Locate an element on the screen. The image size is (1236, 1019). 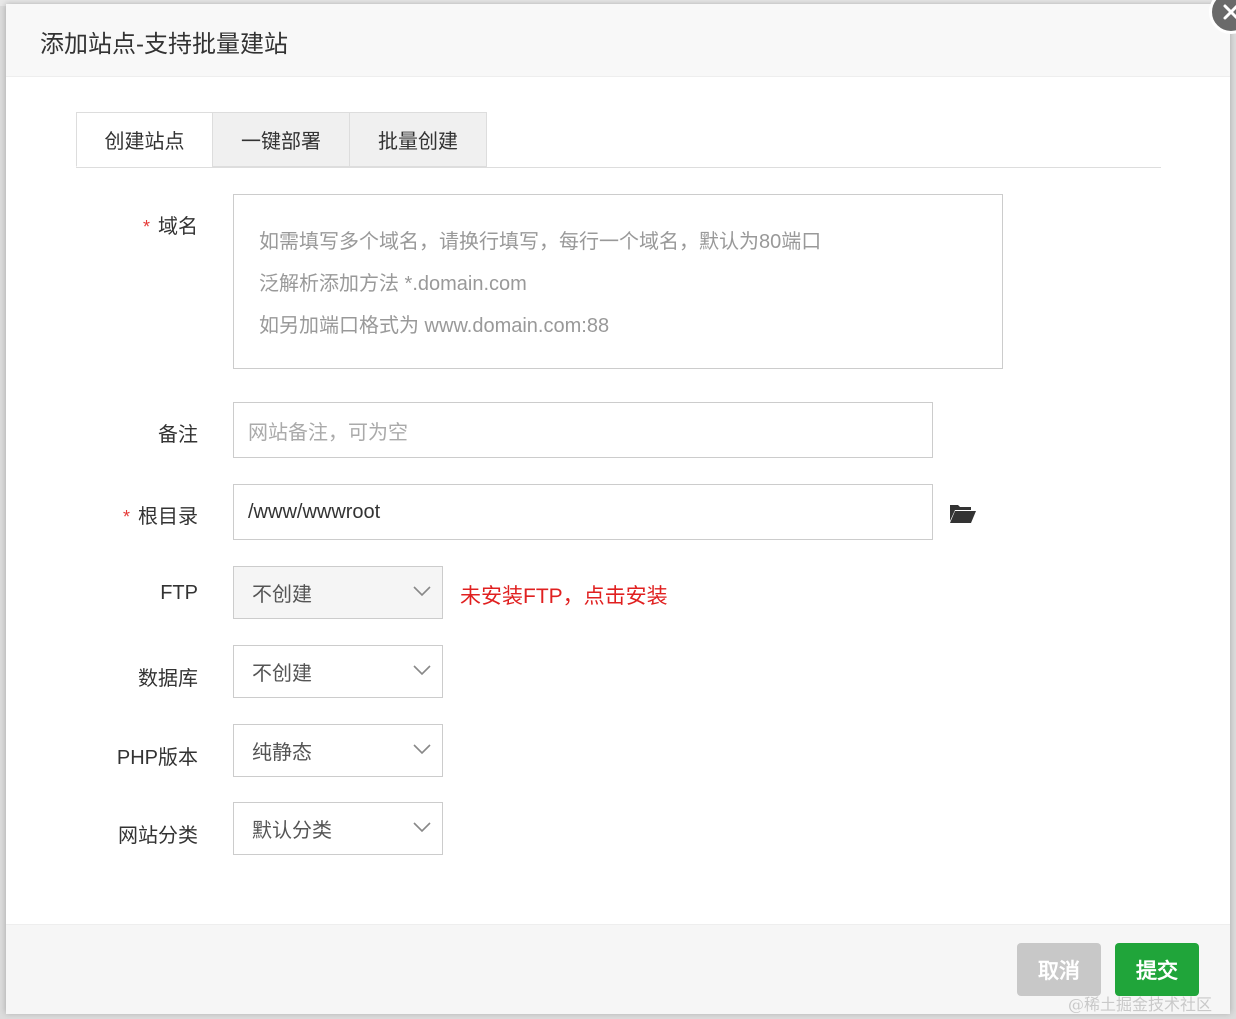
root-dir-input: /www/wwwroot is located at coordinates (583, 512).